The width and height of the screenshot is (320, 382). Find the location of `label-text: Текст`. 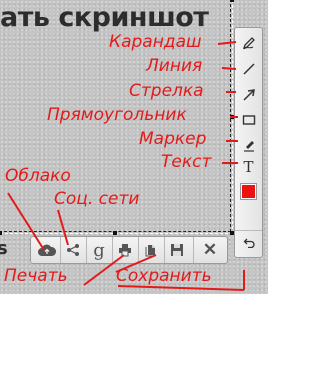

label-text: Текст is located at coordinates (186, 162).